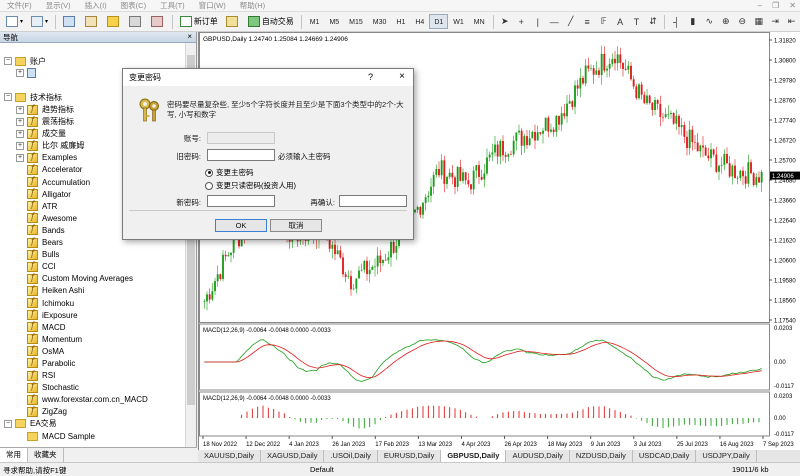  Describe the element at coordinates (14, 455) in the screenshot. I see `tab-common: 常用` at that location.